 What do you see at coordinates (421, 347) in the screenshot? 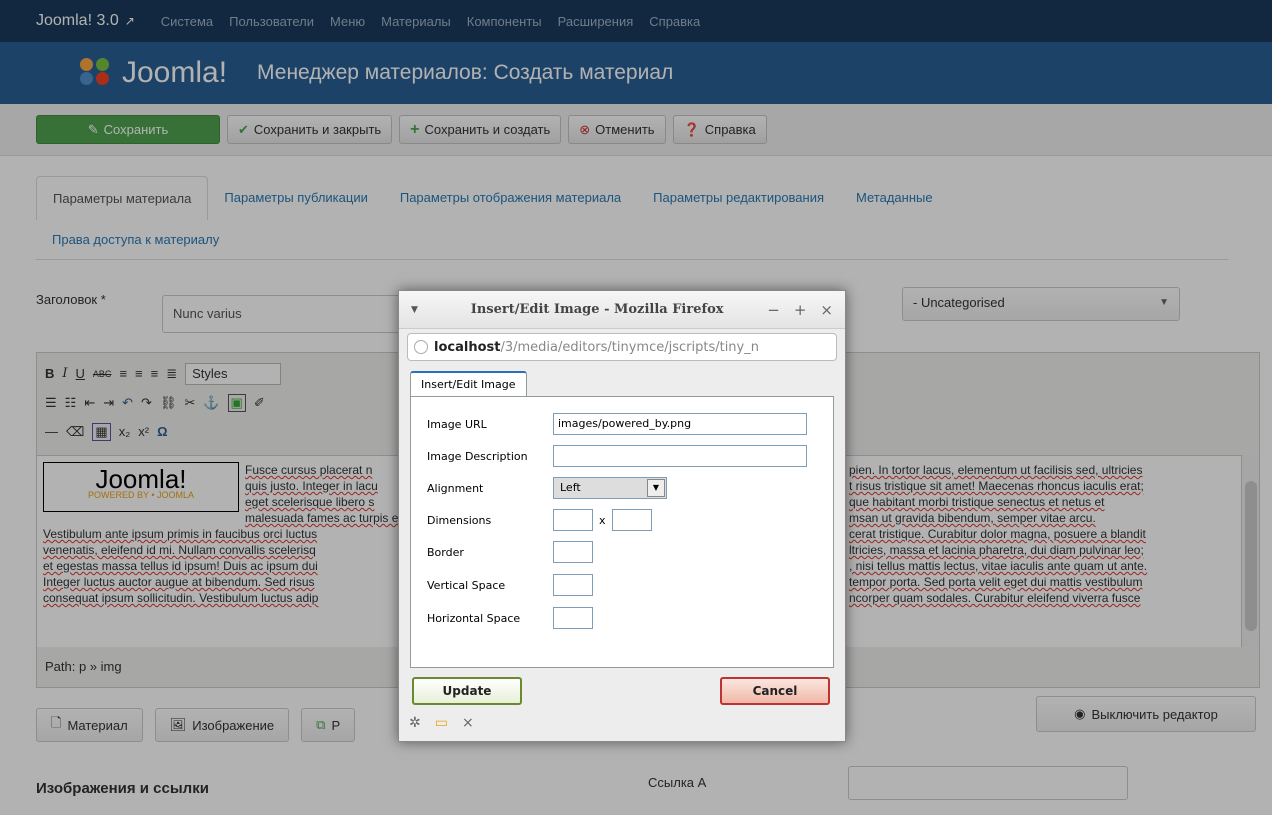
I see `globe-icon` at bounding box center [421, 347].